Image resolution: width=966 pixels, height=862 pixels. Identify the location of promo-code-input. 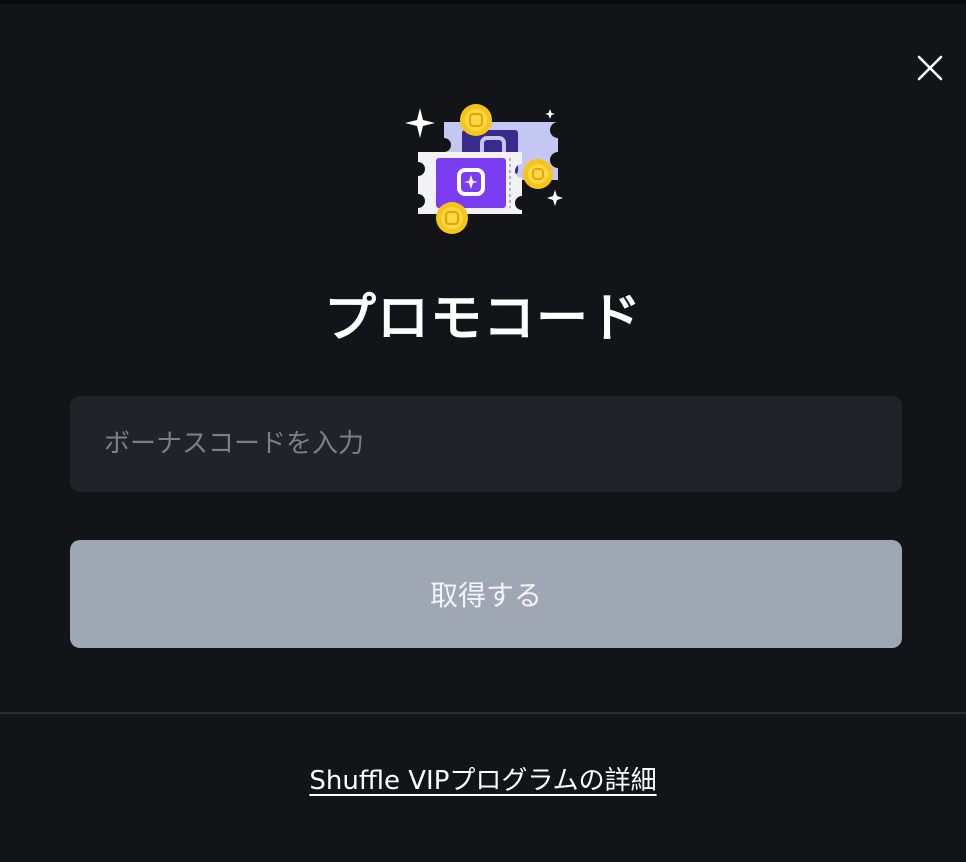
(486, 444).